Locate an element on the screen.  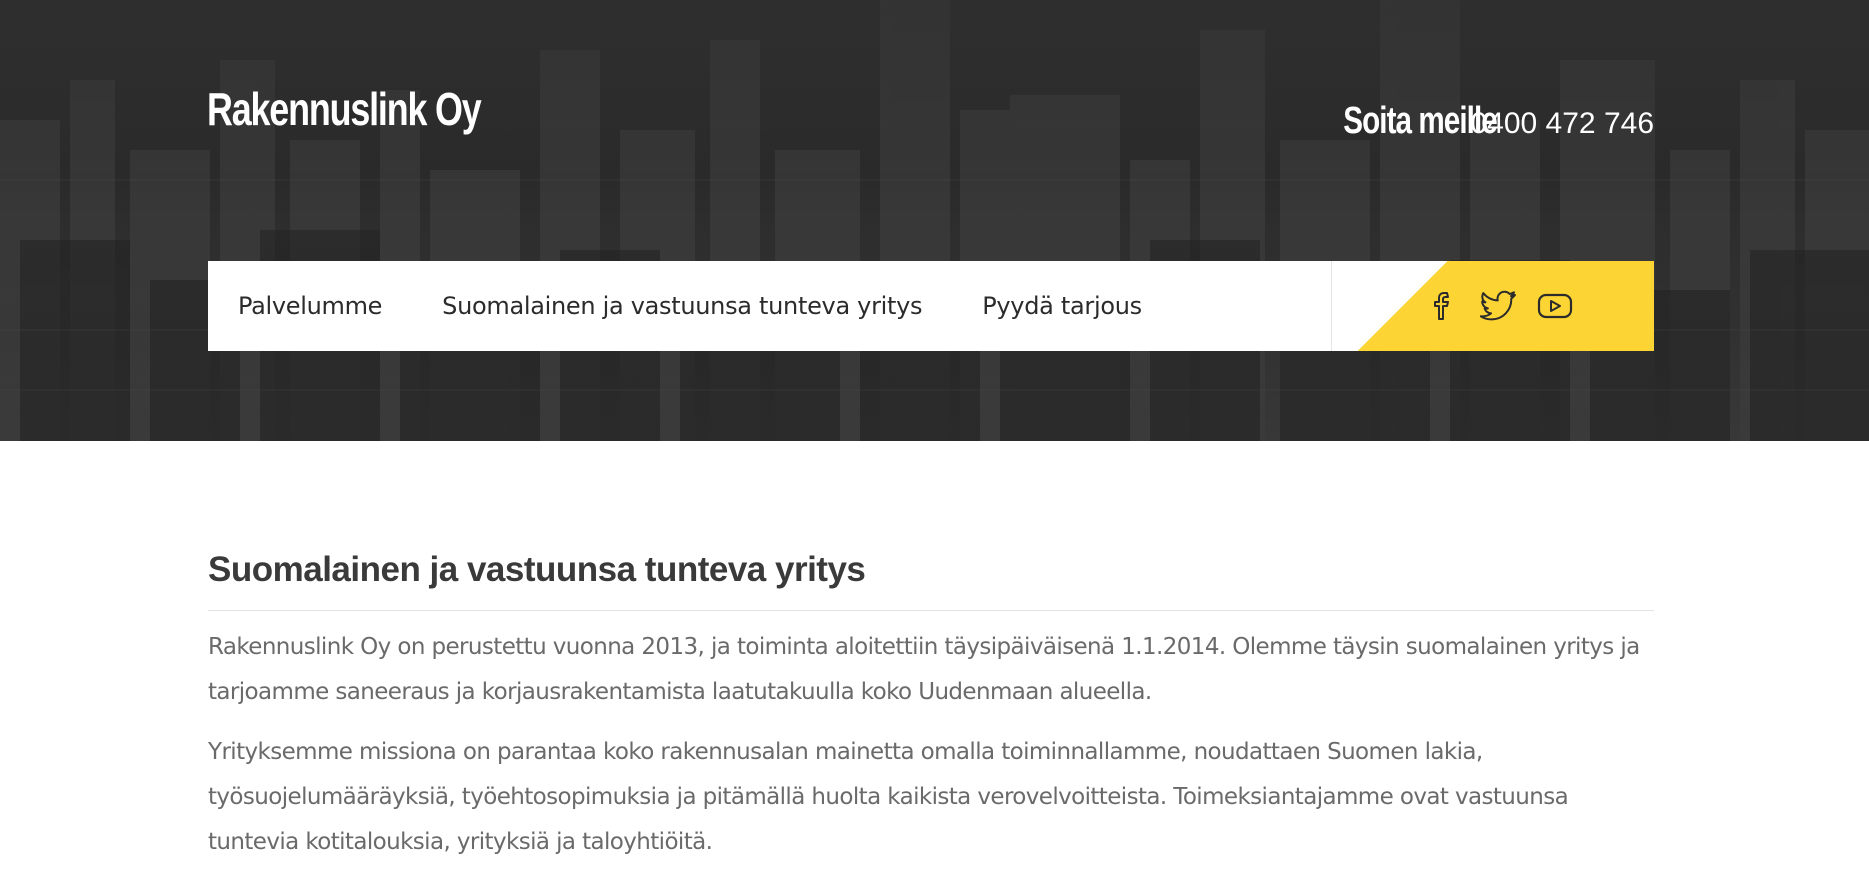
nav-item-suomalainen-yritys: Suomalainen ja vastuunsa tunteva yritys is located at coordinates (682, 306).